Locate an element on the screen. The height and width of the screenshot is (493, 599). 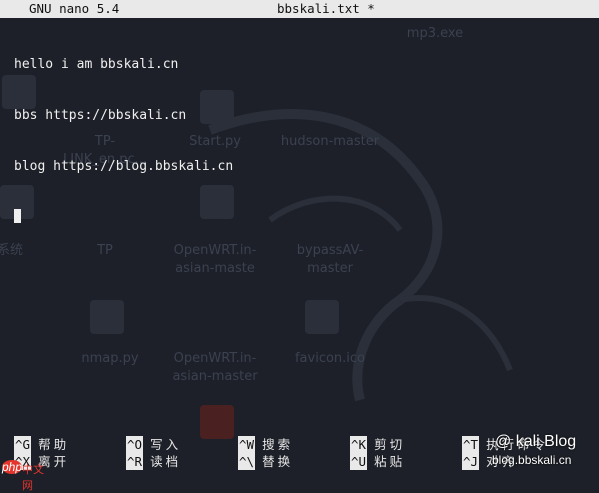
editor-line: blog https://blog.bbskali.cn is located at coordinates (123, 166).